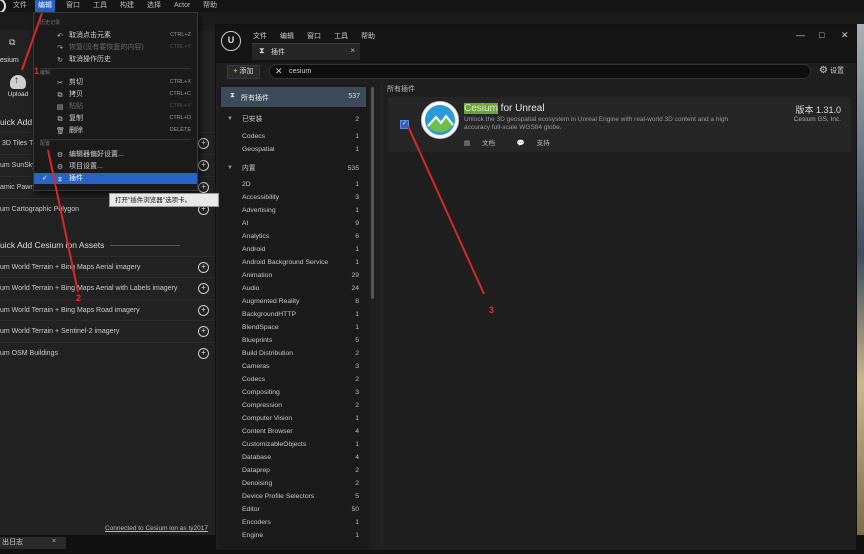 The image size is (864, 554). What do you see at coordinates (79, 298) in the screenshot?
I see `annotation-label-2: 2` at bounding box center [79, 298].